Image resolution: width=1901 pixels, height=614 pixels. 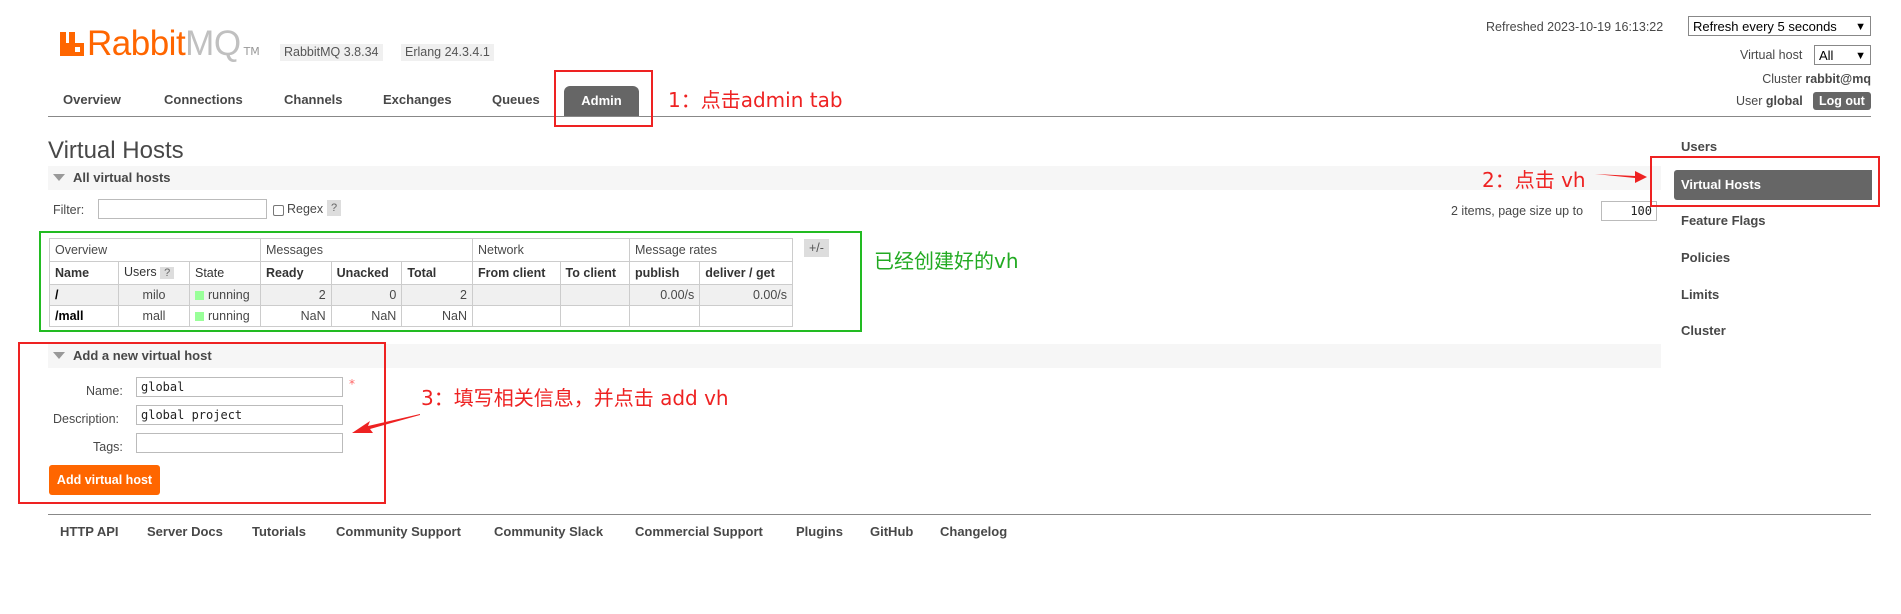 What do you see at coordinates (819, 531) in the screenshot?
I see `footer-link-plugins: Plugins` at bounding box center [819, 531].